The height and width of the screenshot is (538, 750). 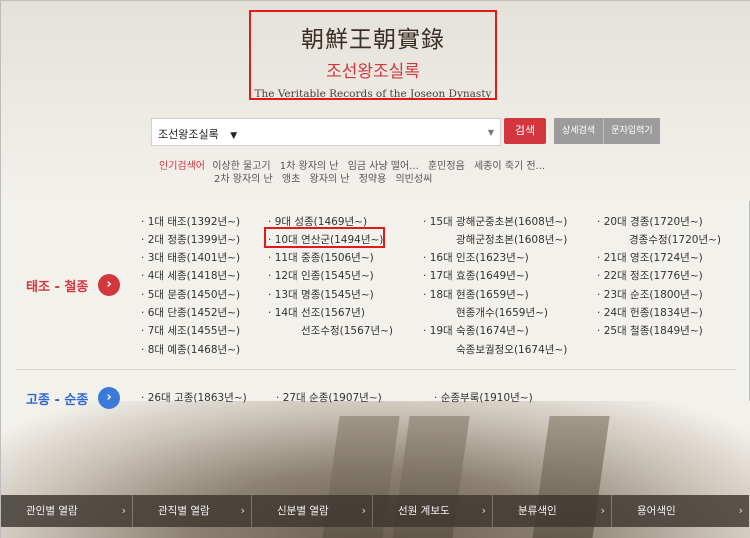 What do you see at coordinates (650, 275) in the screenshot?
I see `reign-link: · 22대 정조(1776년~)` at bounding box center [650, 275].